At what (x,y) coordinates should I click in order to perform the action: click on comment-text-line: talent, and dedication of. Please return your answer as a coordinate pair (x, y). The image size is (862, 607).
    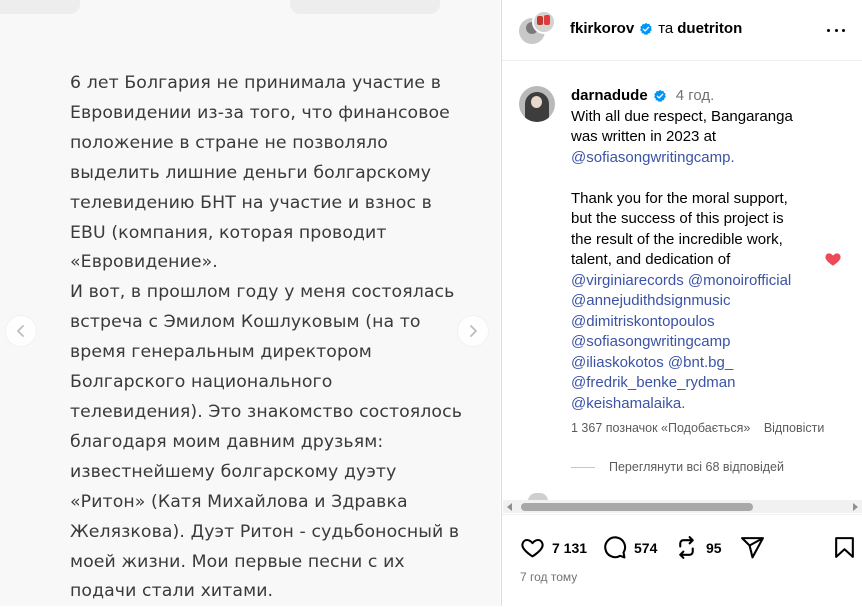
    Looking at the image, I should click on (651, 259).